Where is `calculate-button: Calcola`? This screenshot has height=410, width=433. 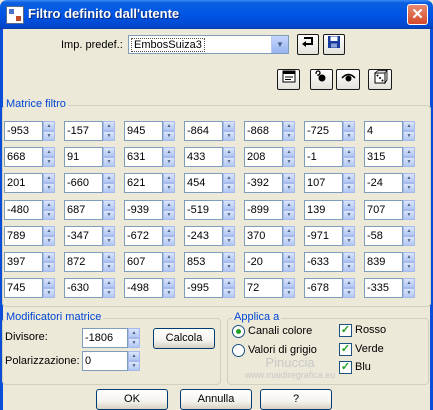
calculate-button: Calcola is located at coordinates (184, 338).